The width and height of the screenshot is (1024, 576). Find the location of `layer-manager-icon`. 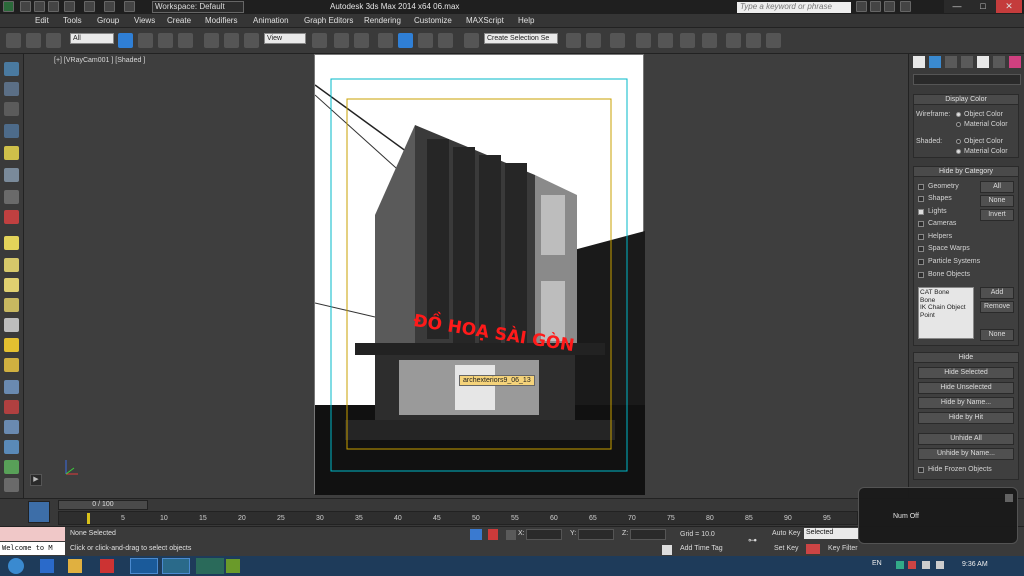

layer-manager-icon is located at coordinates (643, 40).